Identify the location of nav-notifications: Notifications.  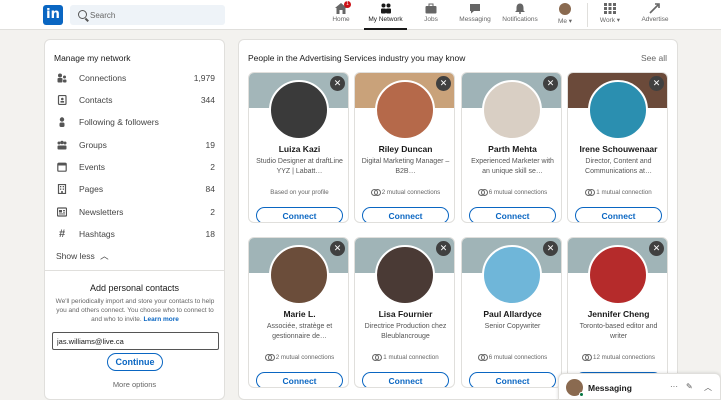
(520, 16).